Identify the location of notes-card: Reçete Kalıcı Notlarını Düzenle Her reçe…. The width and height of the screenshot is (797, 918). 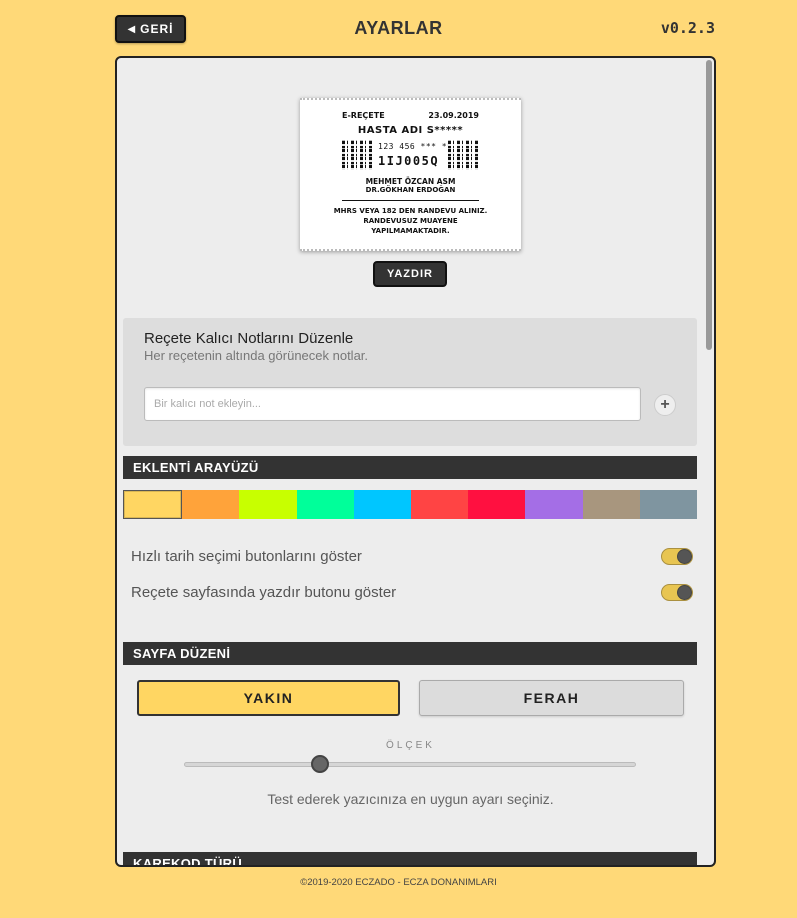
(410, 382).